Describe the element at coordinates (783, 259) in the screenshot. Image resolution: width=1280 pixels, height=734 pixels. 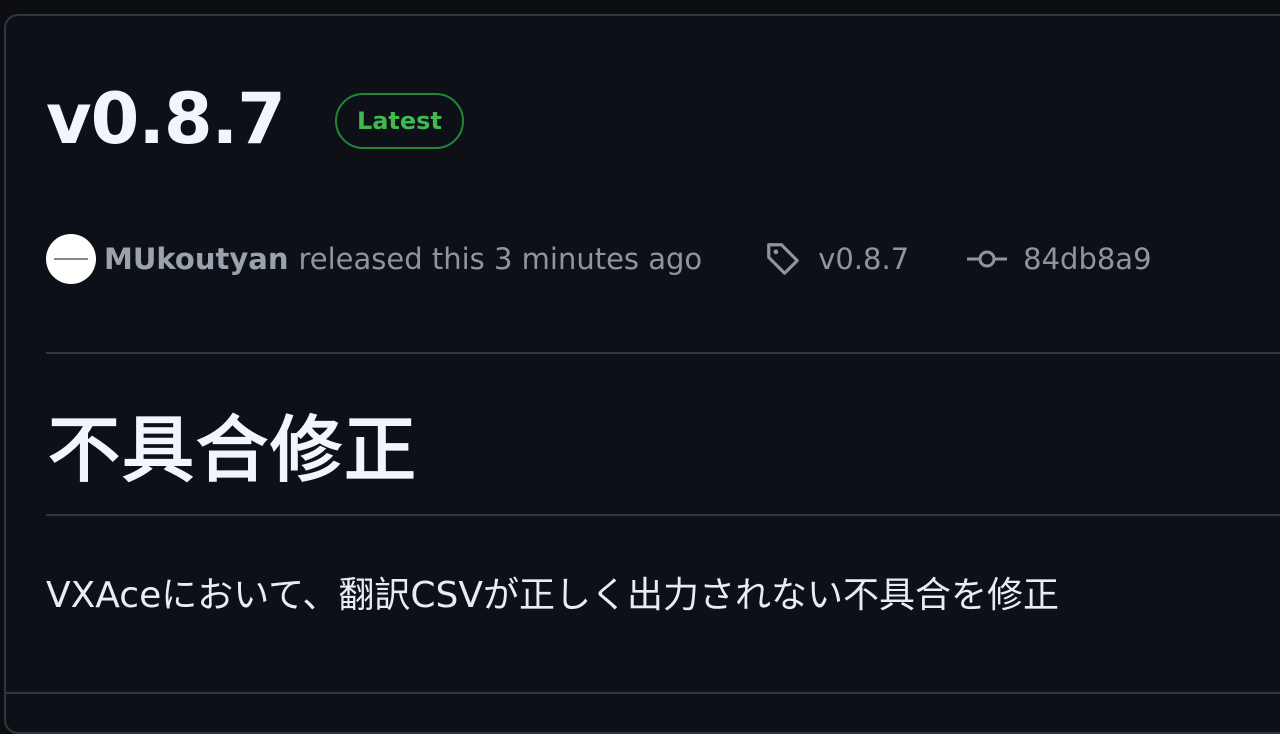
I see `tag-icon` at that location.